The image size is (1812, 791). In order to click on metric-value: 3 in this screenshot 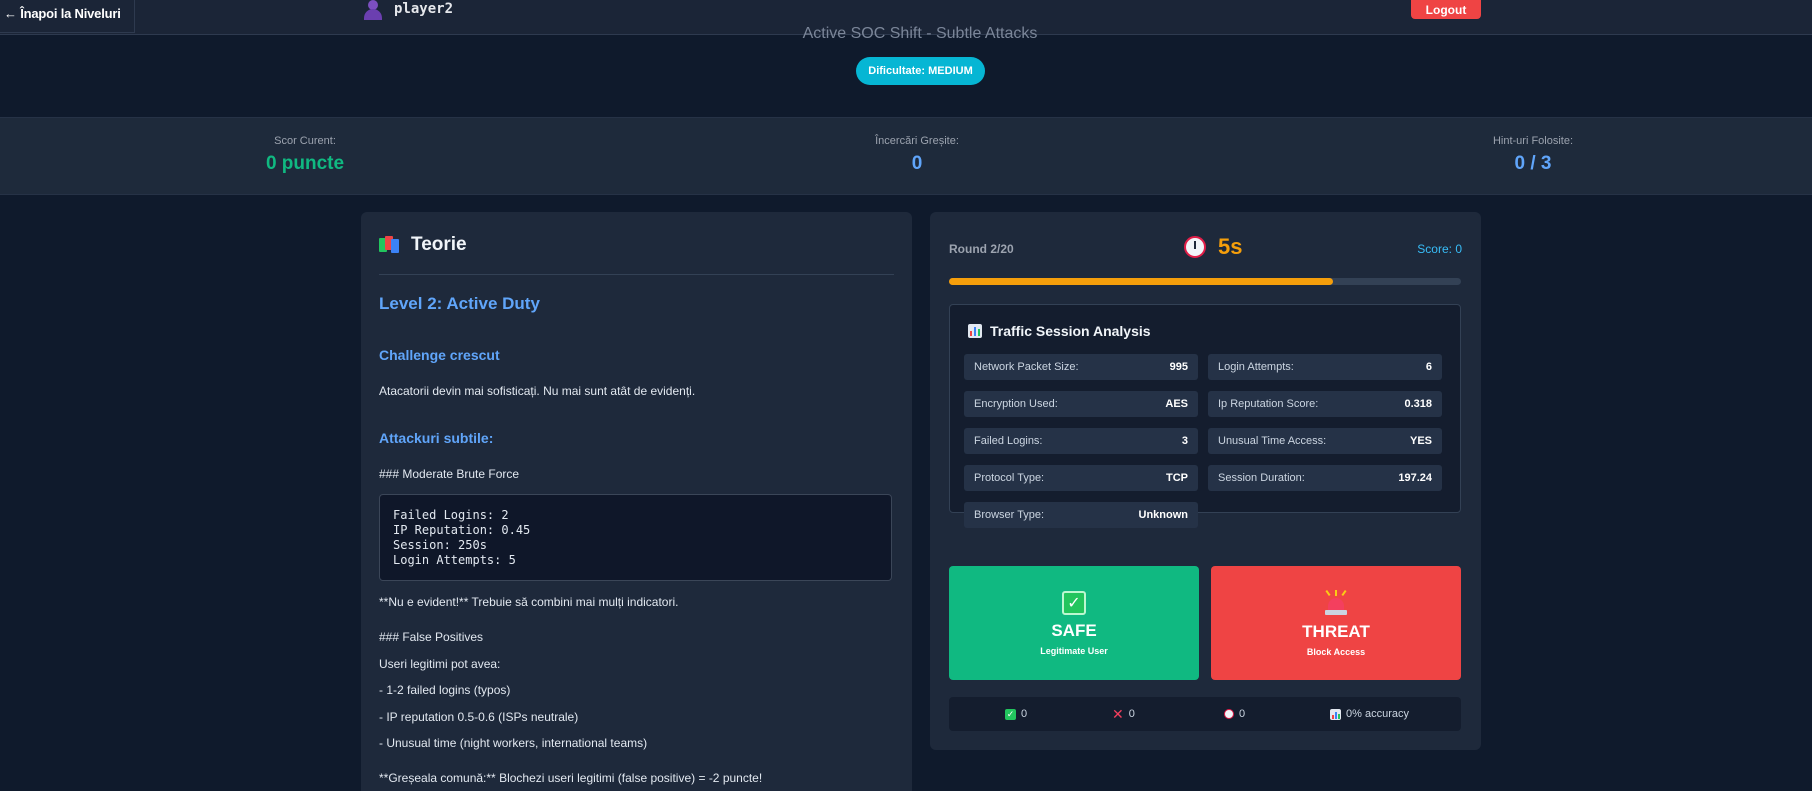, I will do `click(1184, 441)`.